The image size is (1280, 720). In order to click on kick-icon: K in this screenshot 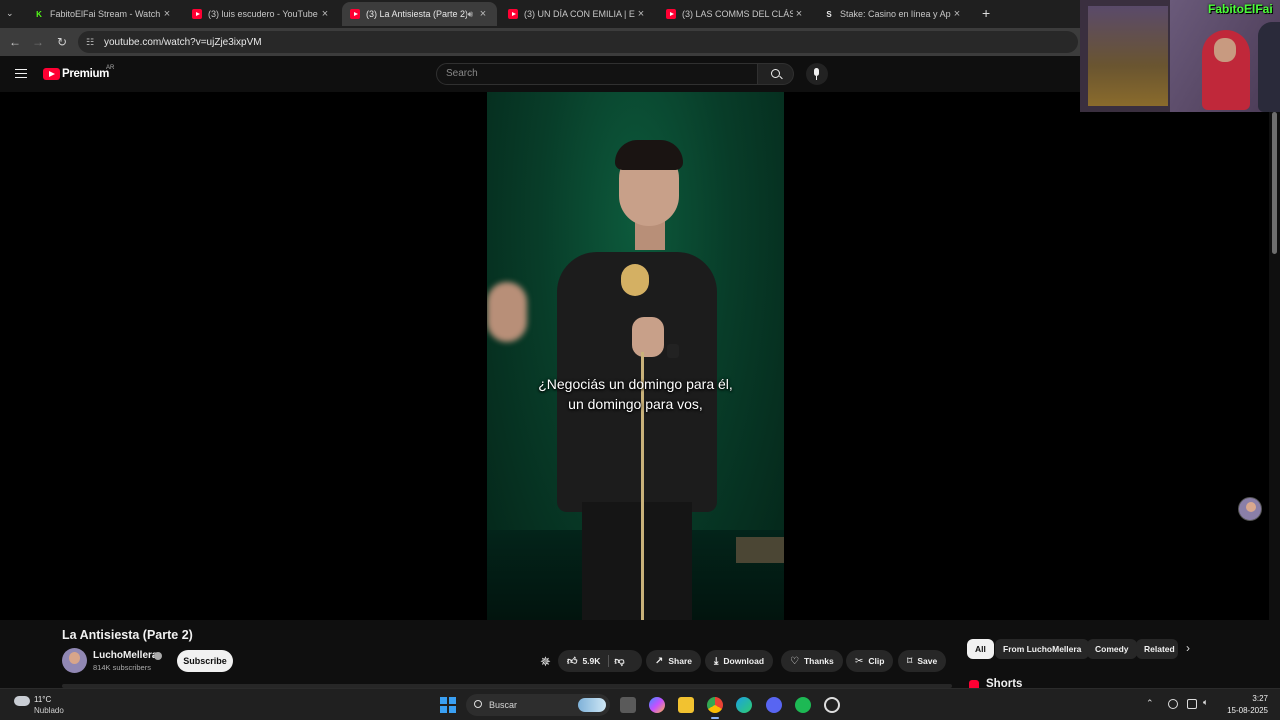, I will do `click(39, 14)`.